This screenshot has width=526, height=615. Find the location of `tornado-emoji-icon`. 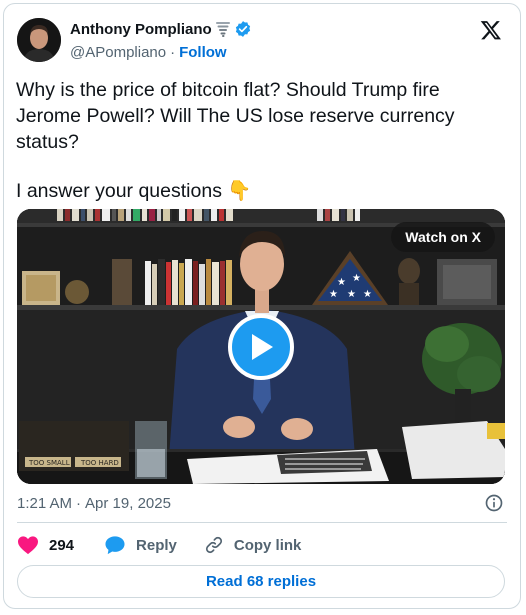

tornado-emoji-icon is located at coordinates (222, 29).